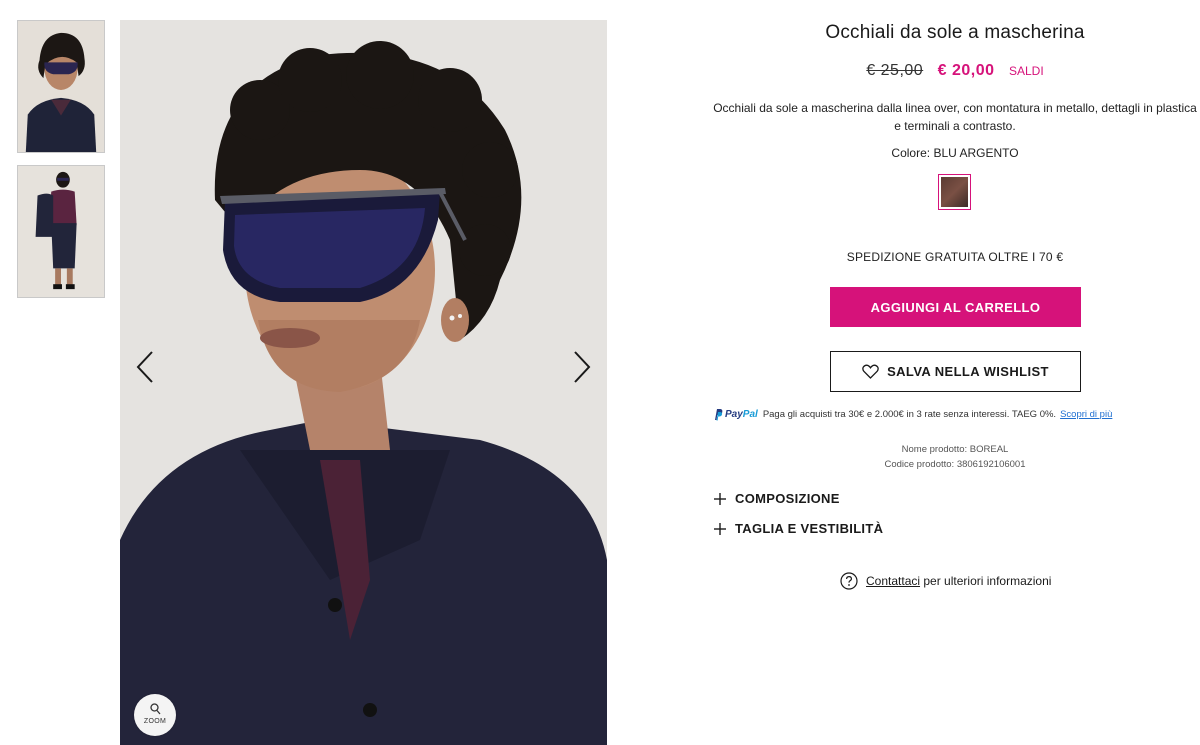 The width and height of the screenshot is (1200, 745). I want to click on thumbnail-2-image, so click(61, 231).